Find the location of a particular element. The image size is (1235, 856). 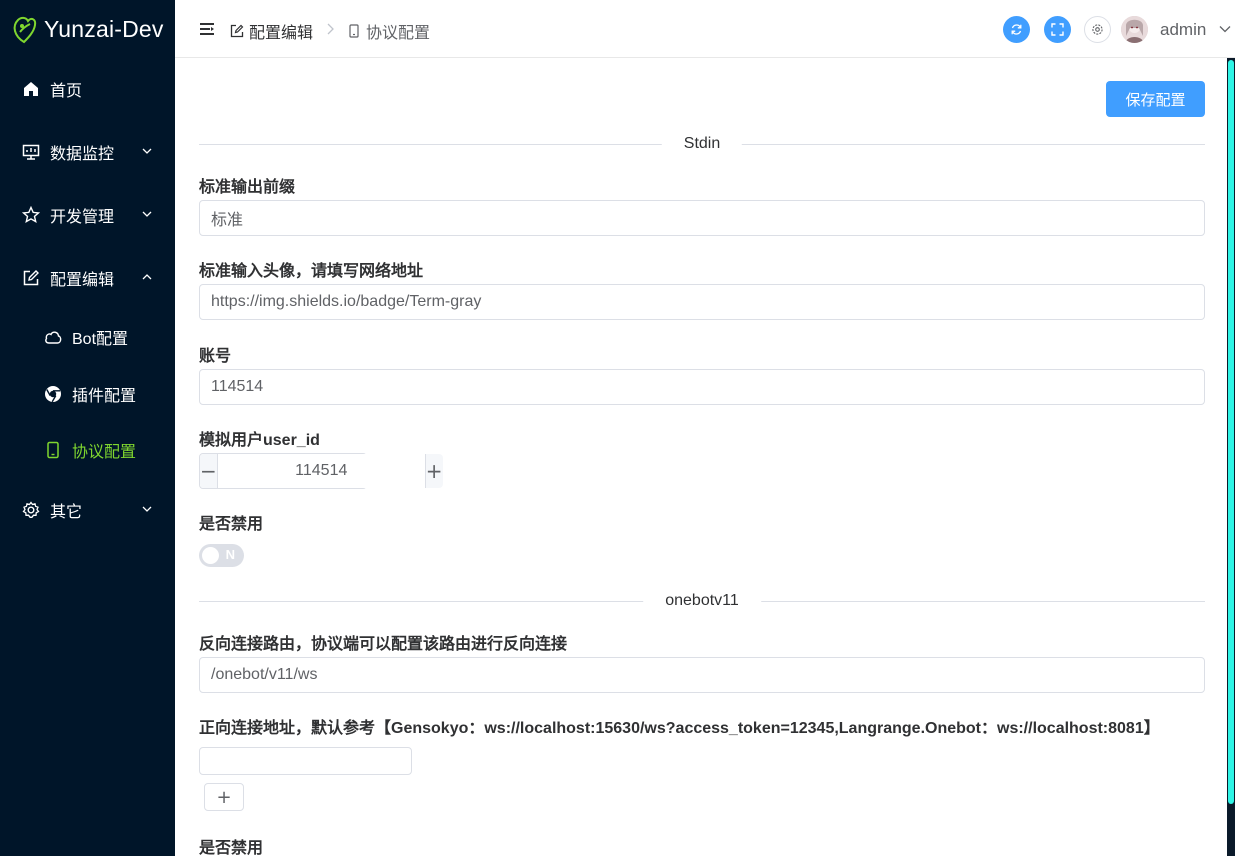

fullscreen-icon is located at coordinates (1057, 29).